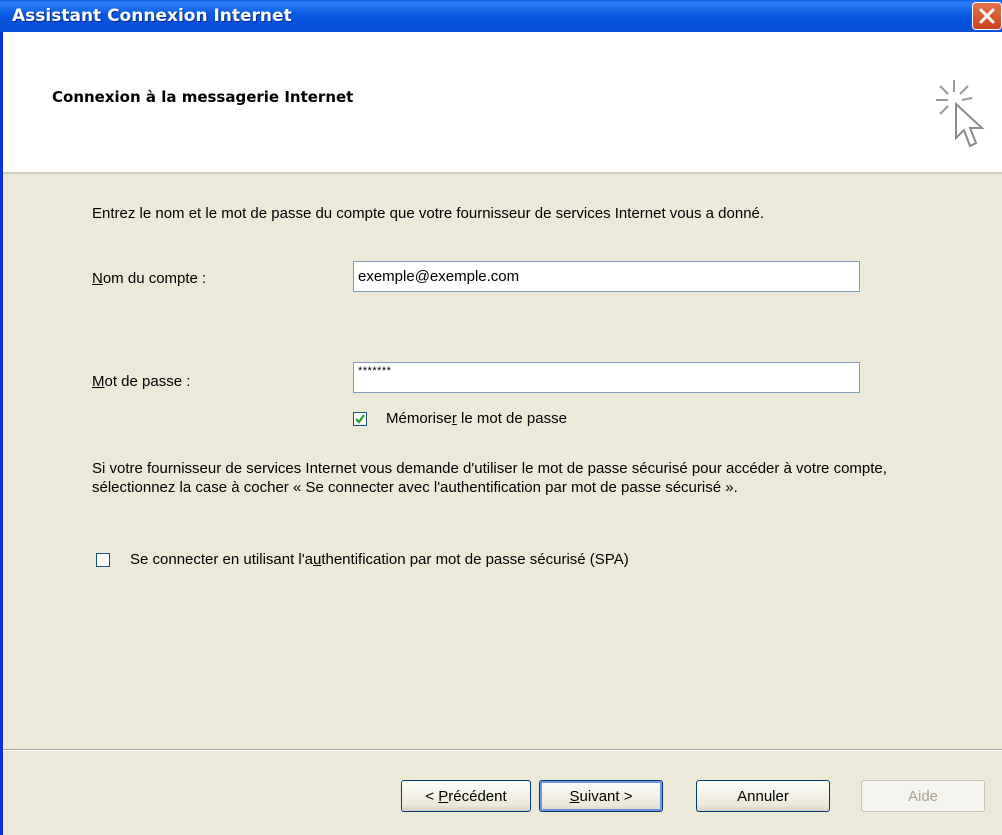 This screenshot has width=1002, height=835. I want to click on cancel-button: Annuler, so click(763, 796).